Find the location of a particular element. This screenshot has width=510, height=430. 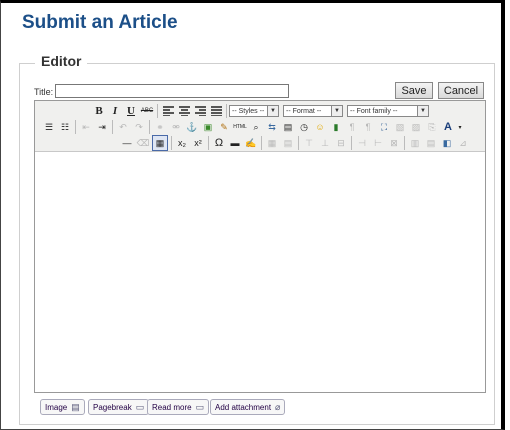

flash-icon: ▮ is located at coordinates (336, 127).